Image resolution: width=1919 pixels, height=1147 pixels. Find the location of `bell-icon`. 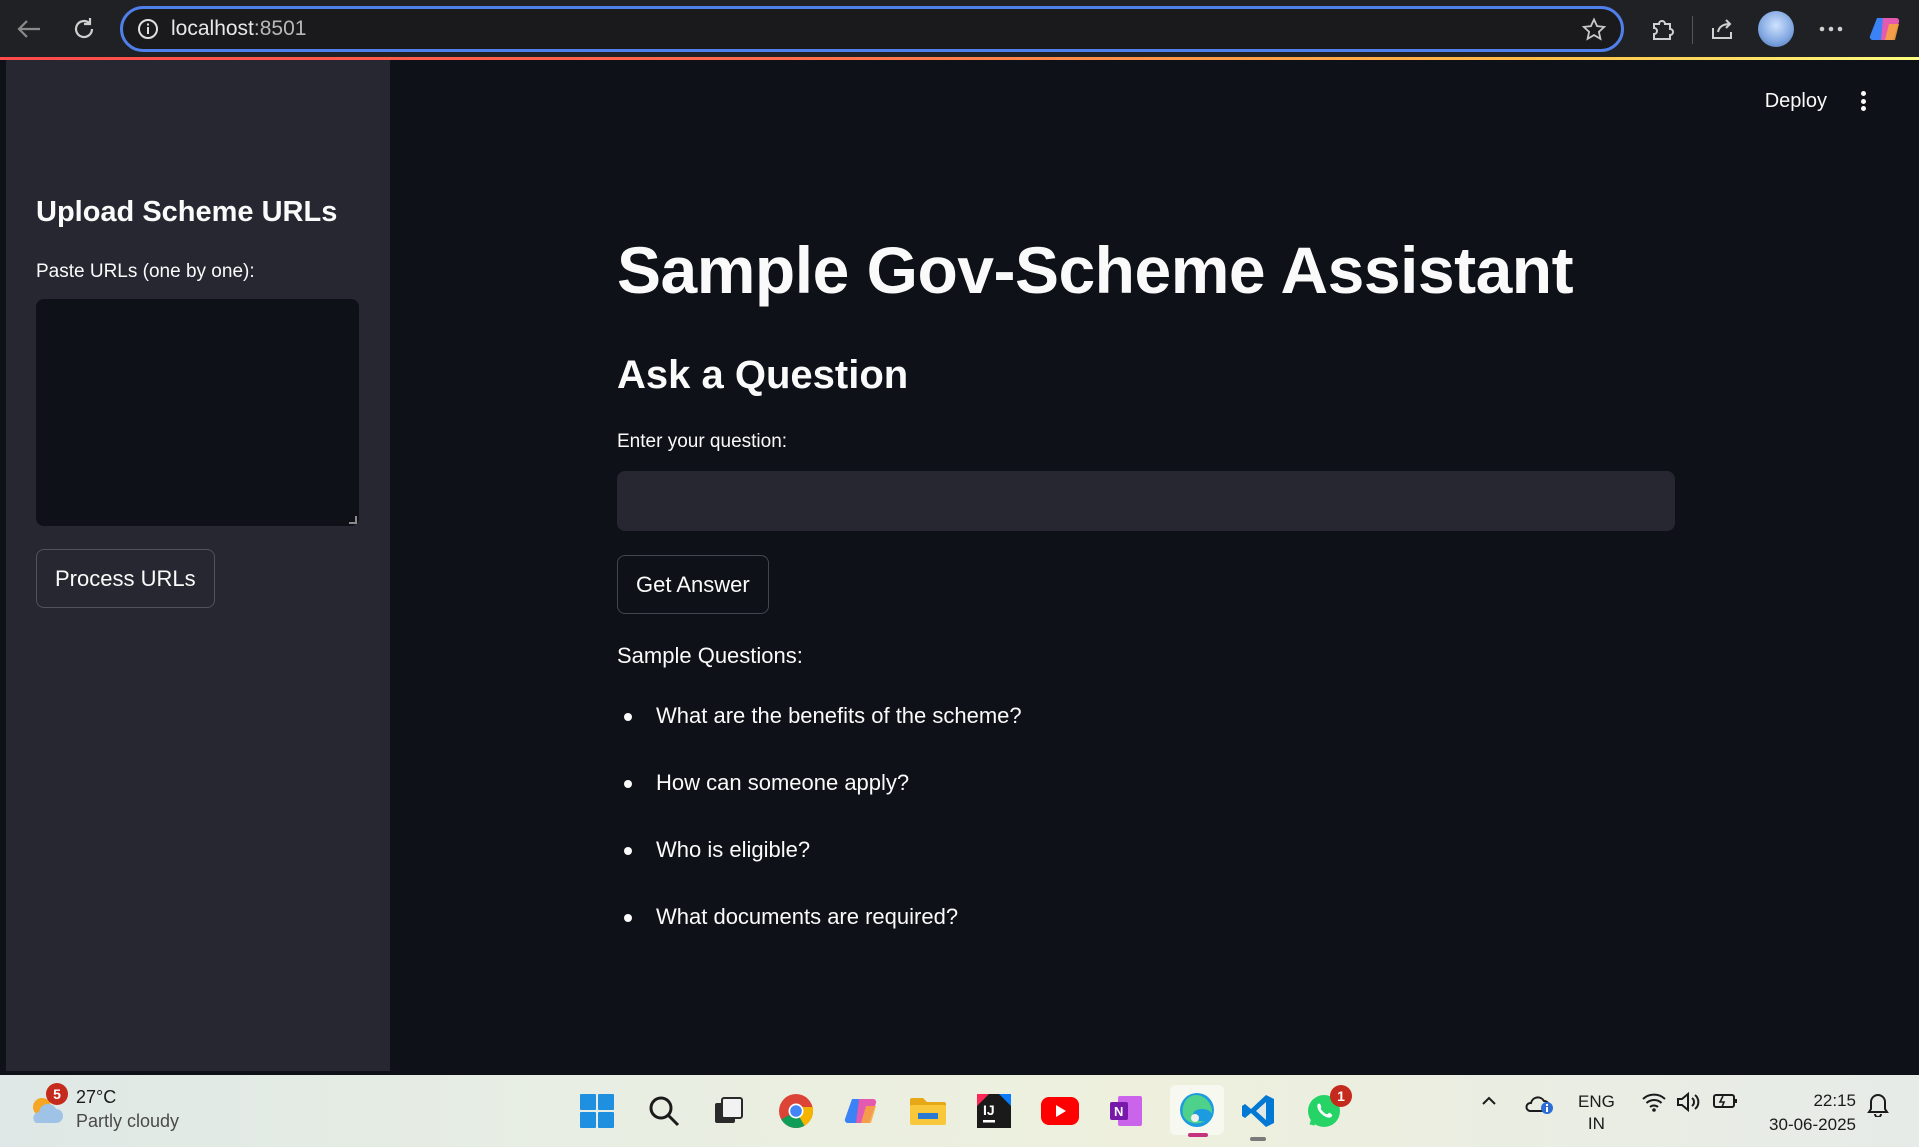

bell-icon is located at coordinates (1878, 1105).